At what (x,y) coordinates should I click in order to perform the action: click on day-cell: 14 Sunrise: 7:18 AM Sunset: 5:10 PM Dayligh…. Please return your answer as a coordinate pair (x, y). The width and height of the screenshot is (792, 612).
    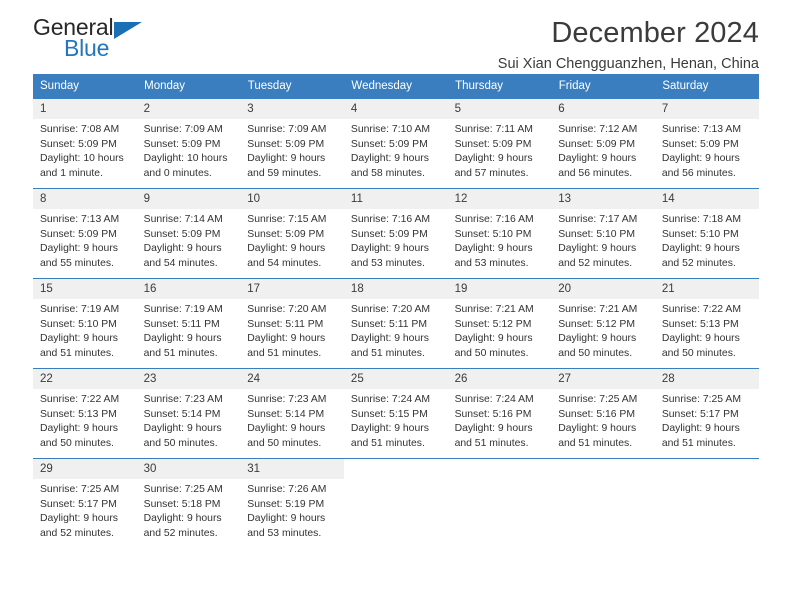
    Looking at the image, I should click on (706, 233).